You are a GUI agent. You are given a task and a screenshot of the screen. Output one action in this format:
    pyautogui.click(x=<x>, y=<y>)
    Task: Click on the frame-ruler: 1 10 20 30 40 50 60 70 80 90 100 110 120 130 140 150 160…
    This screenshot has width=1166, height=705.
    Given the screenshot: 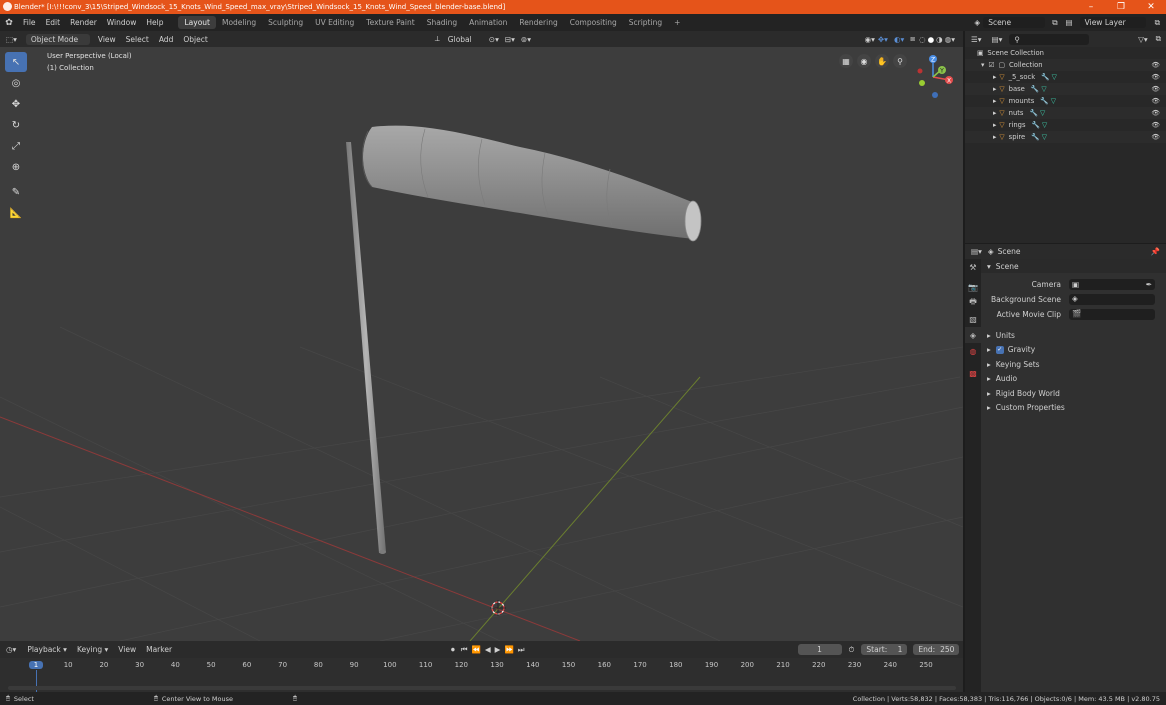 What is the action you would take?
    pyautogui.click(x=481, y=665)
    